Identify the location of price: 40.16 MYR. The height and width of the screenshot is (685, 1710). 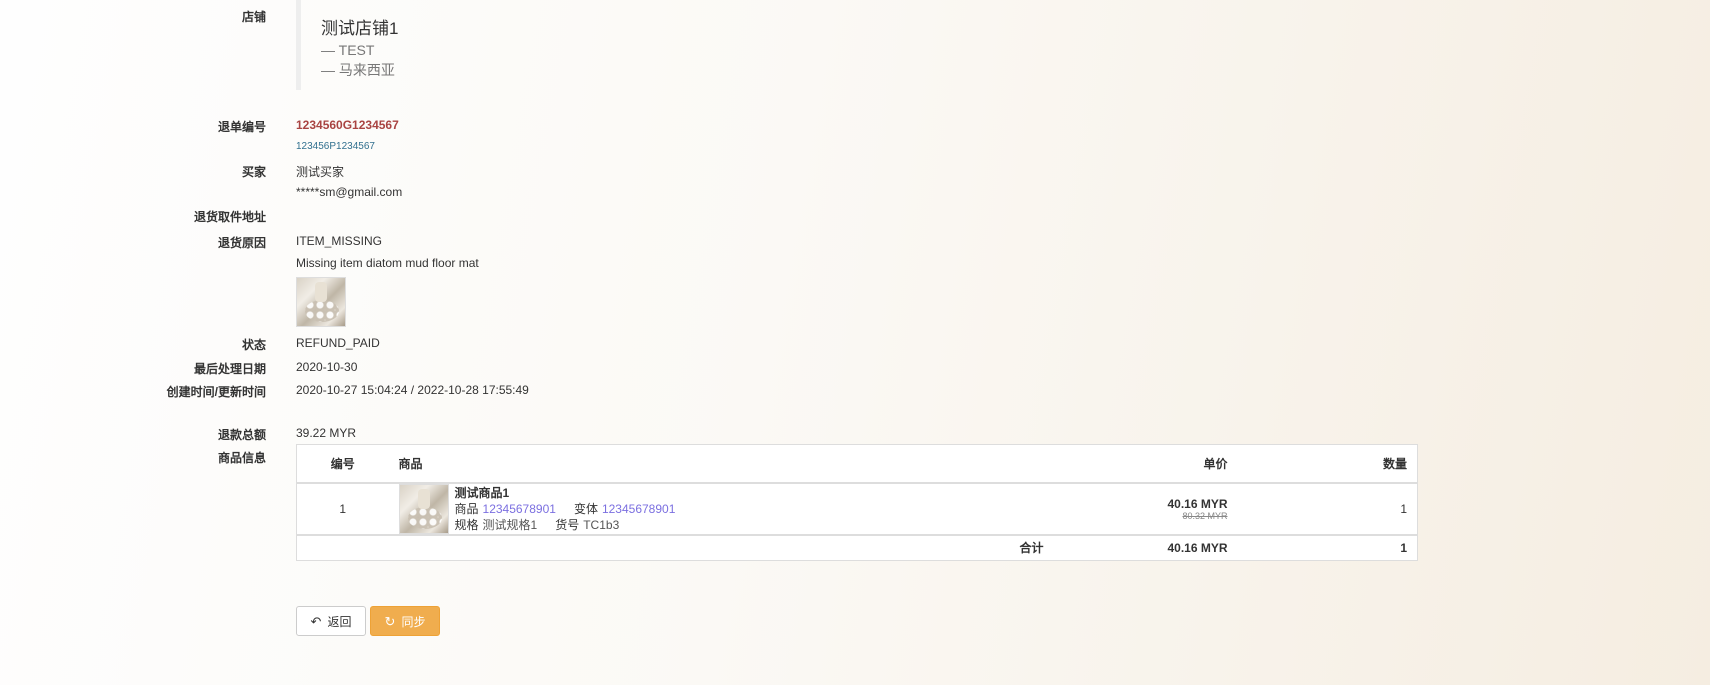
(1197, 503).